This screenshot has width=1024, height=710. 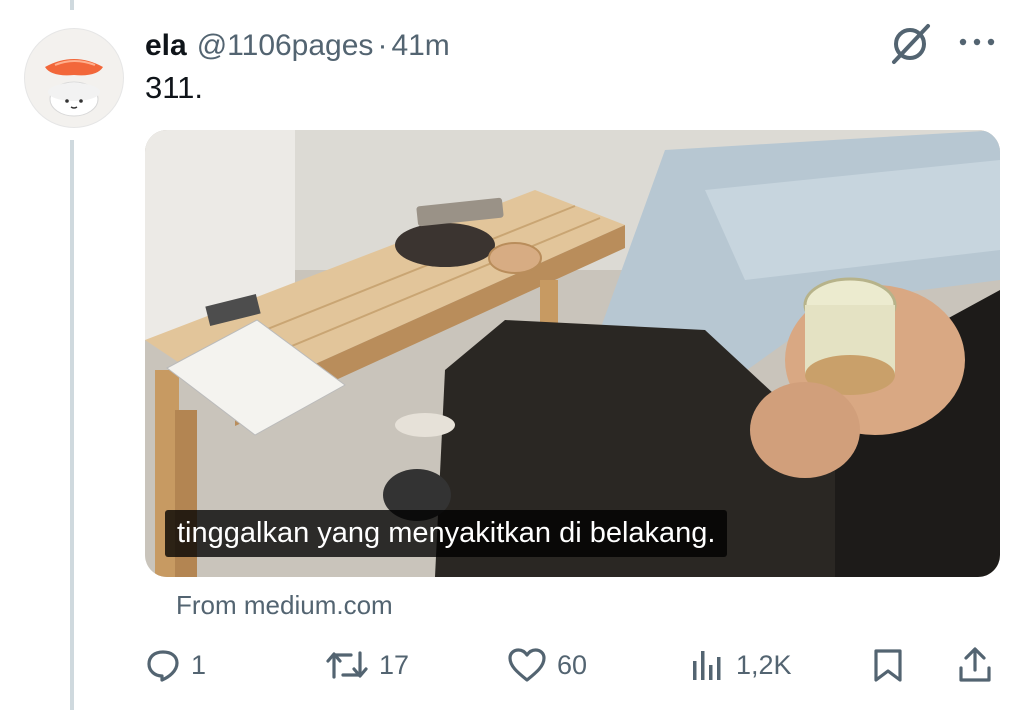 What do you see at coordinates (910, 44) in the screenshot?
I see `grok-icon` at bounding box center [910, 44].